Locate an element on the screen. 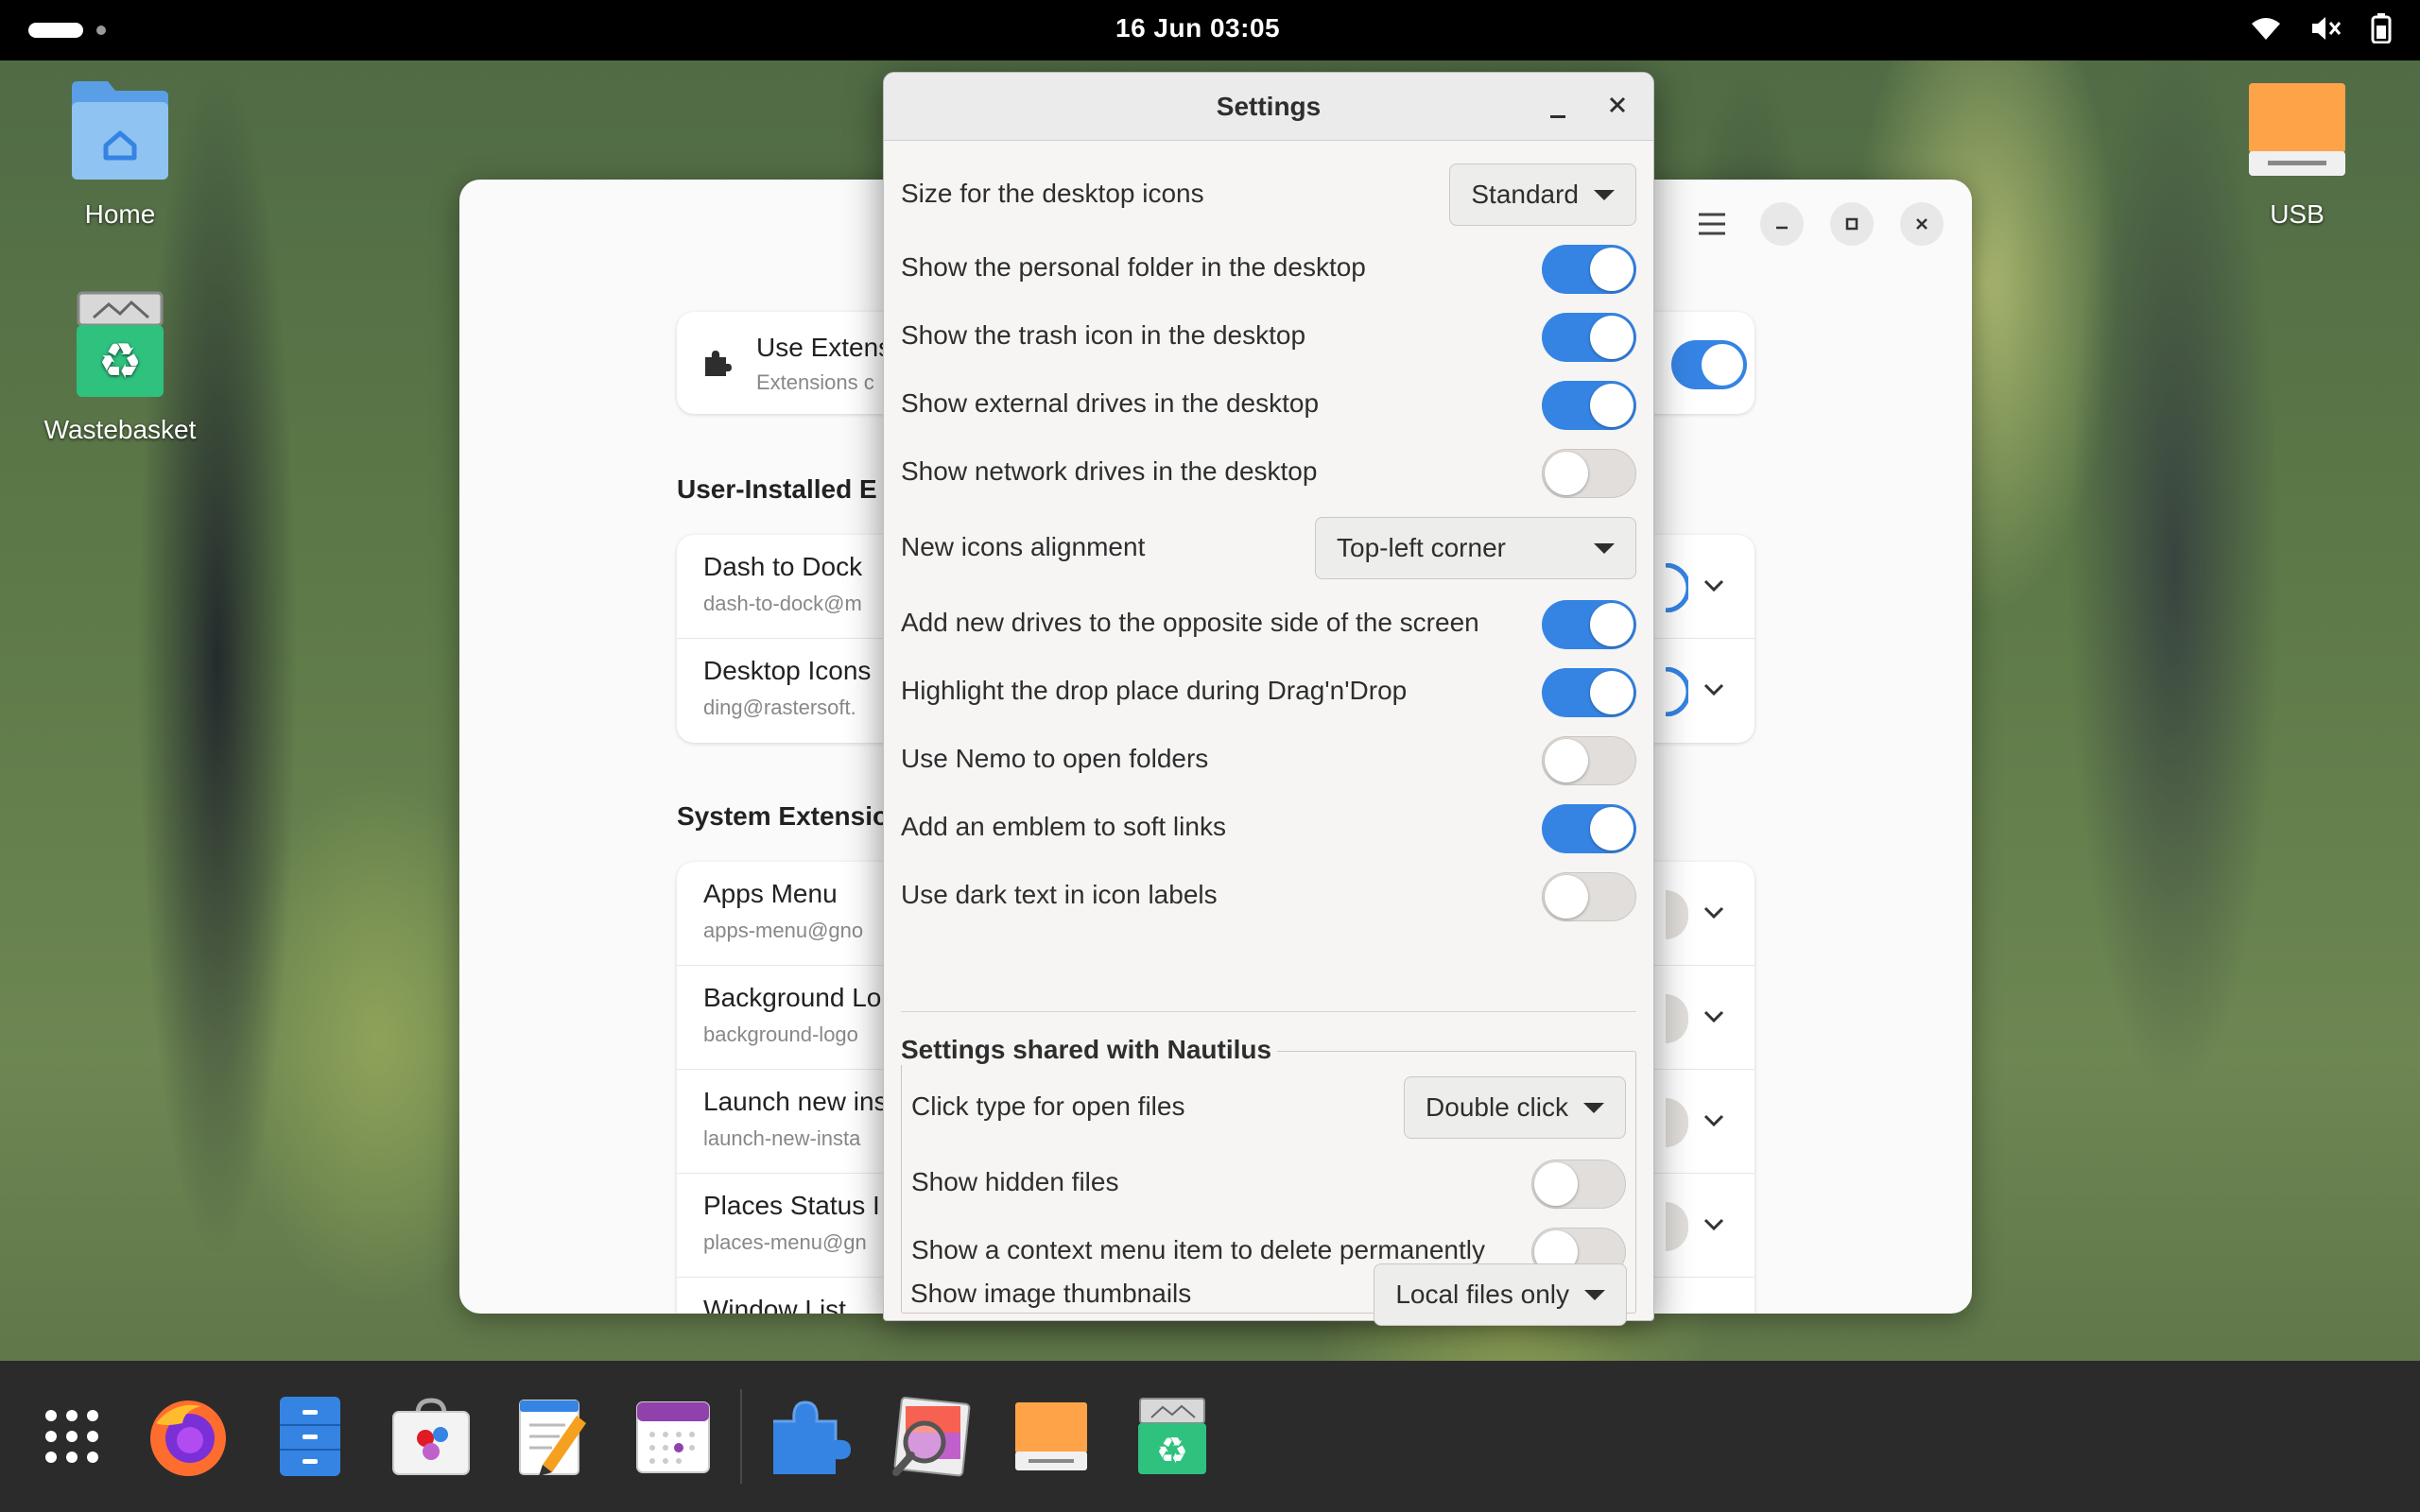 The height and width of the screenshot is (1512, 2420). extension-title: Background Lo is located at coordinates (792, 997).